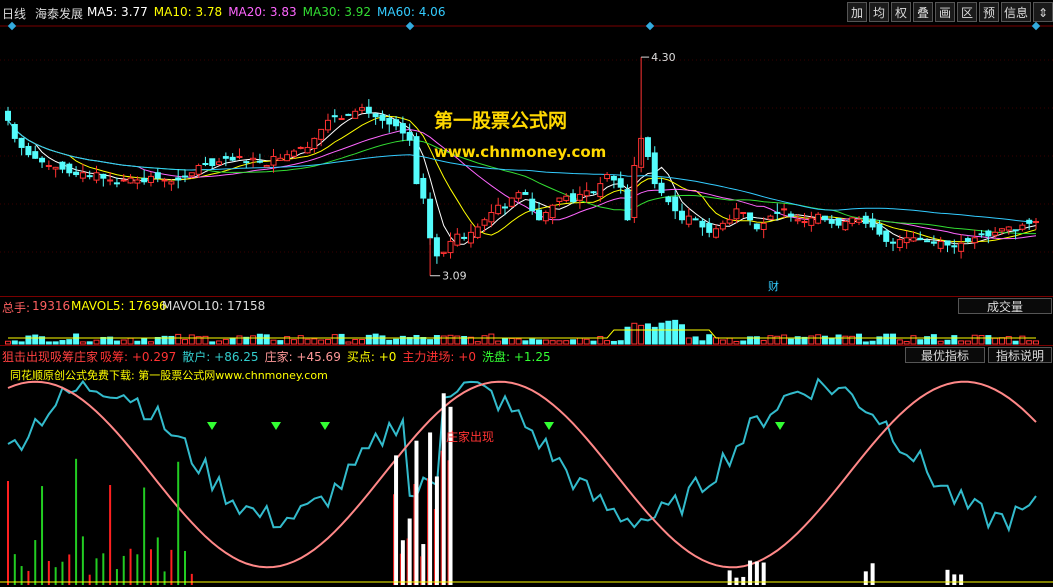  Describe the element at coordinates (411, 12) in the screenshot. I see `ma-label: MA60: 4.06` at that location.